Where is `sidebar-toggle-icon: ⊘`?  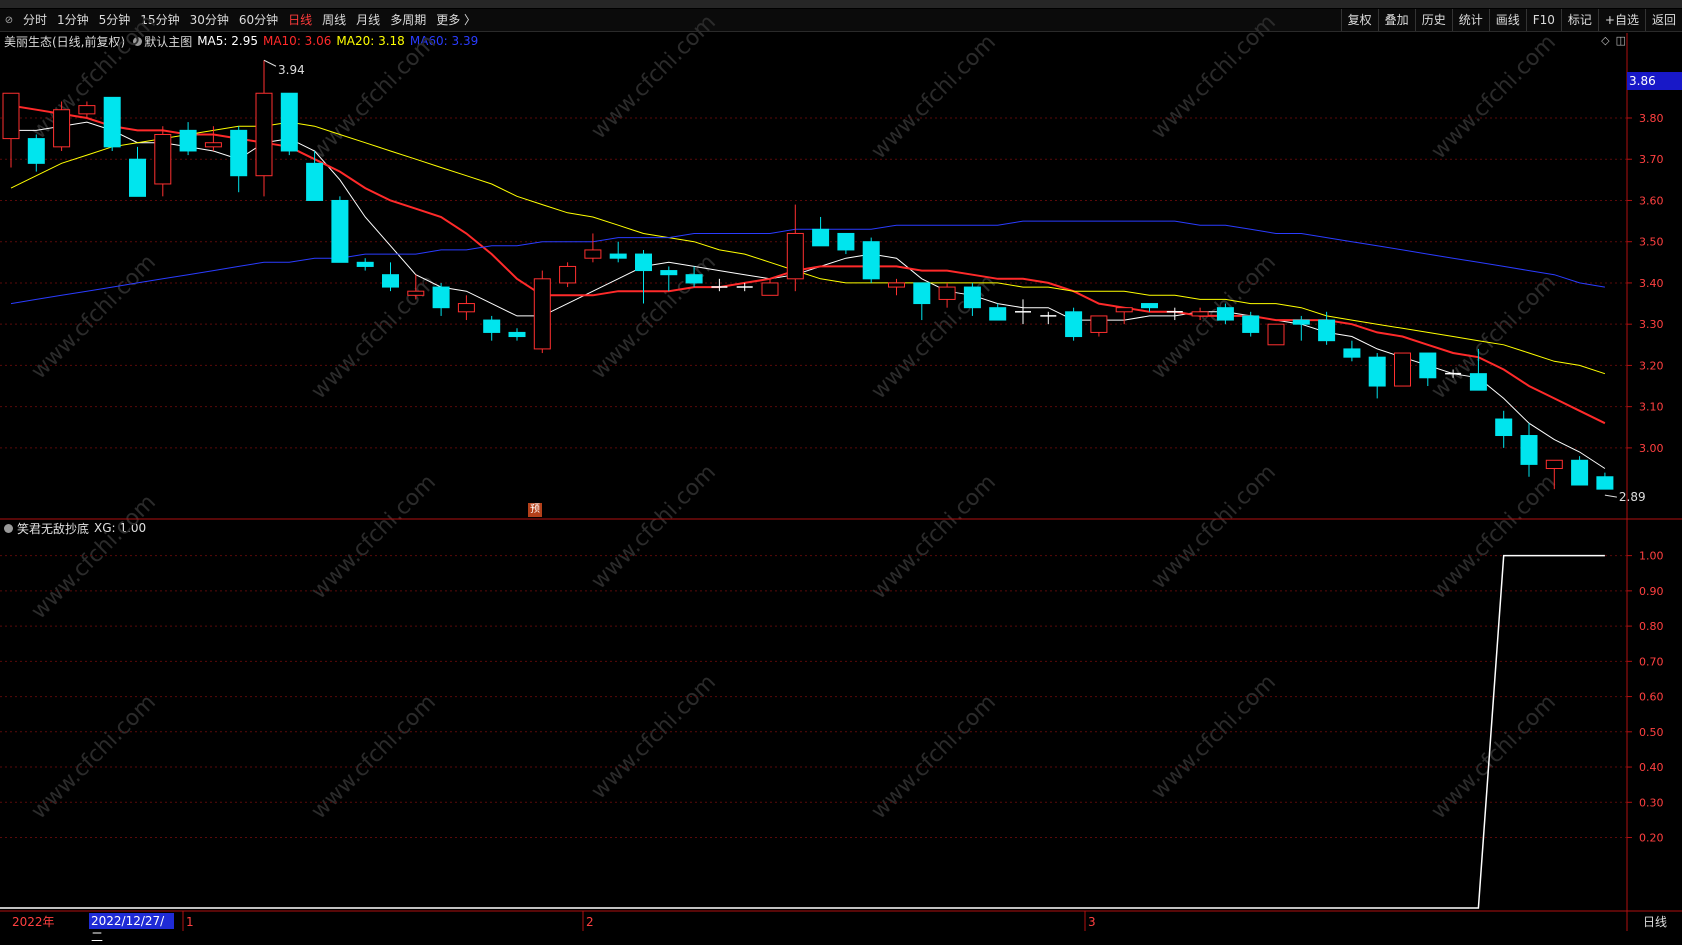 sidebar-toggle-icon: ⊘ is located at coordinates (9, 20).